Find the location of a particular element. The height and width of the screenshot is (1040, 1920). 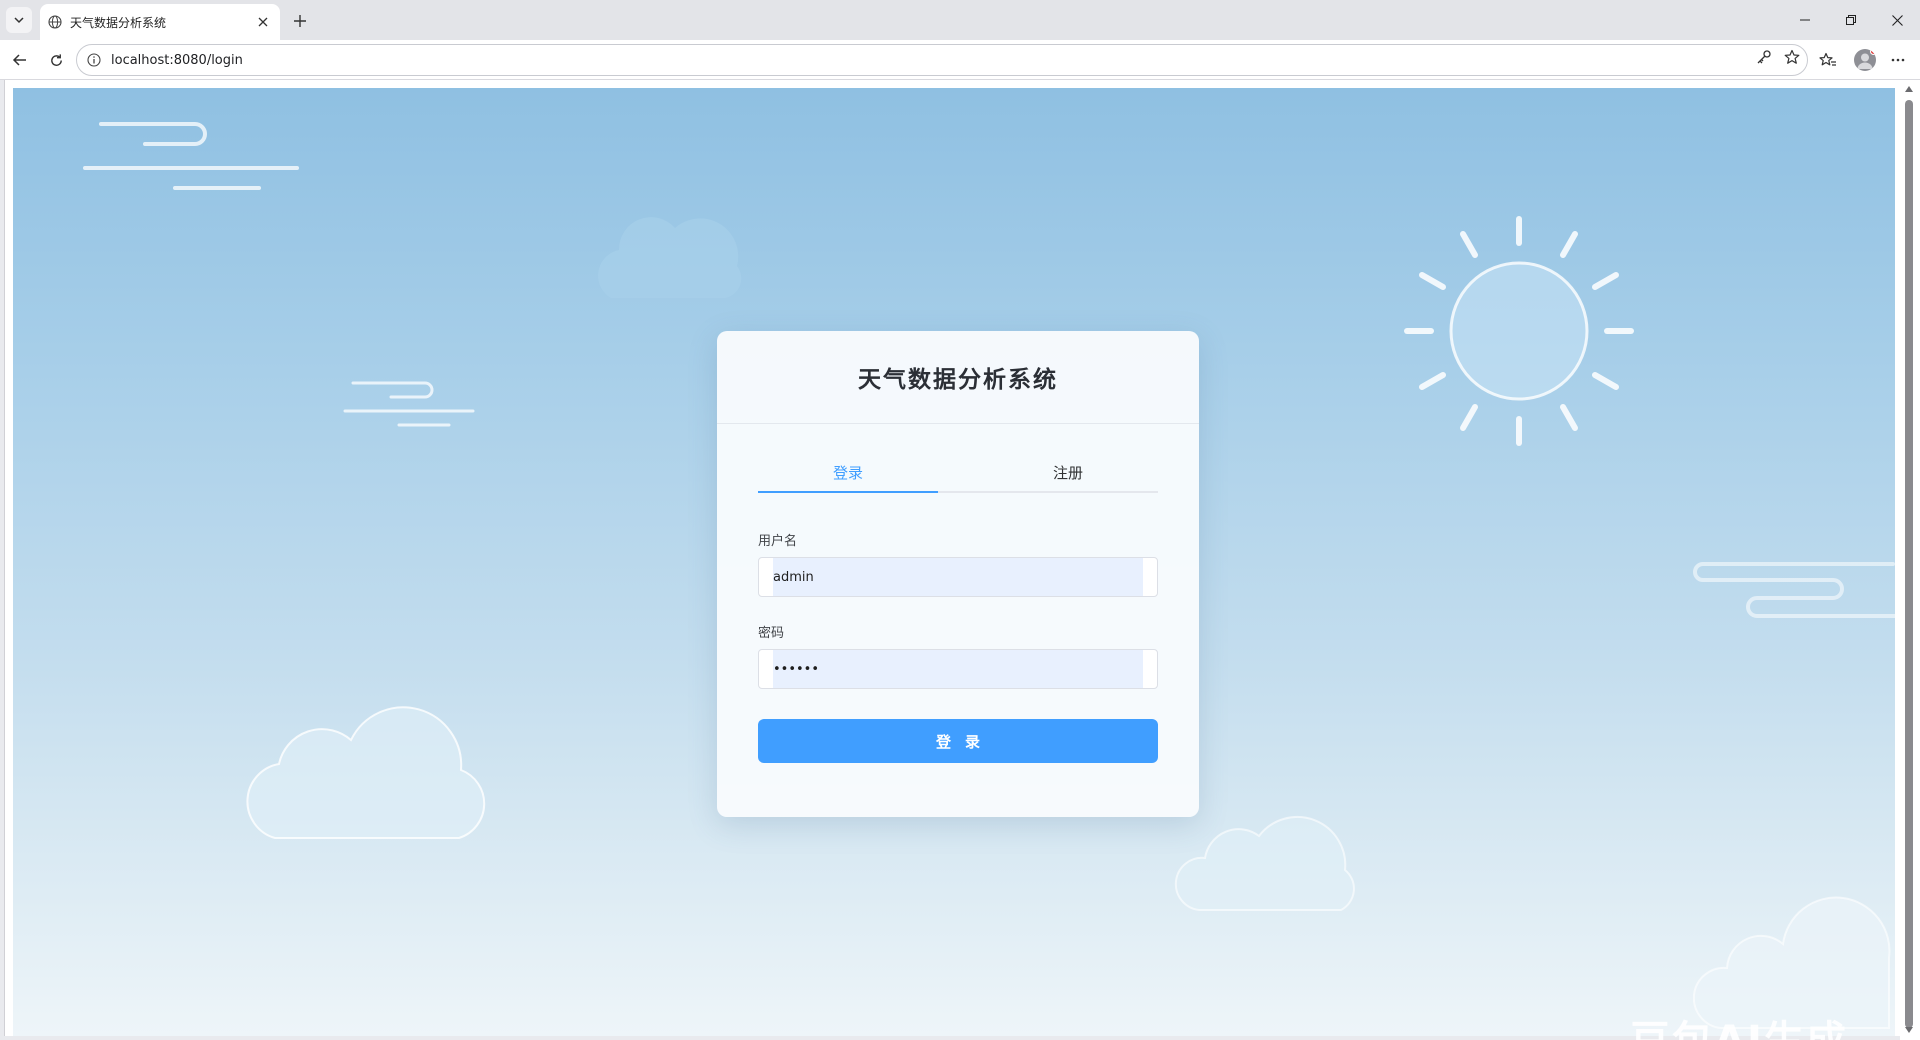

password-input is located at coordinates (958, 669).